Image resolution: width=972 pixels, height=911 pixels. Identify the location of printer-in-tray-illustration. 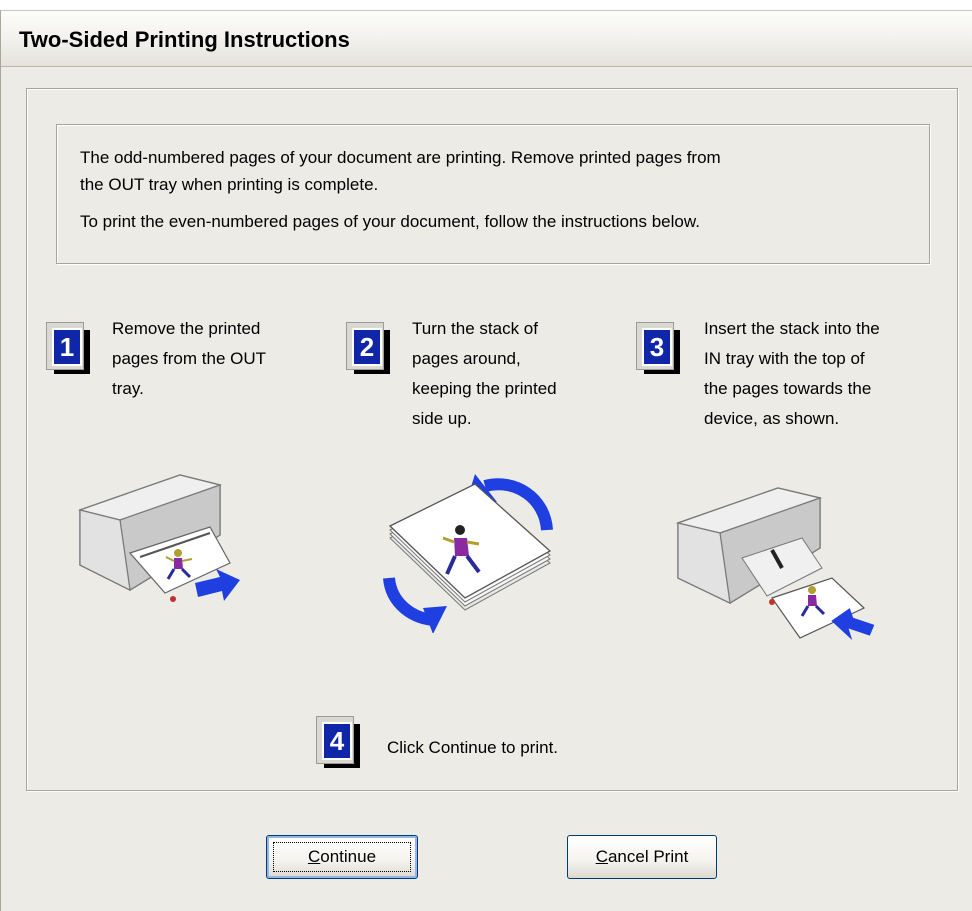
(775, 564).